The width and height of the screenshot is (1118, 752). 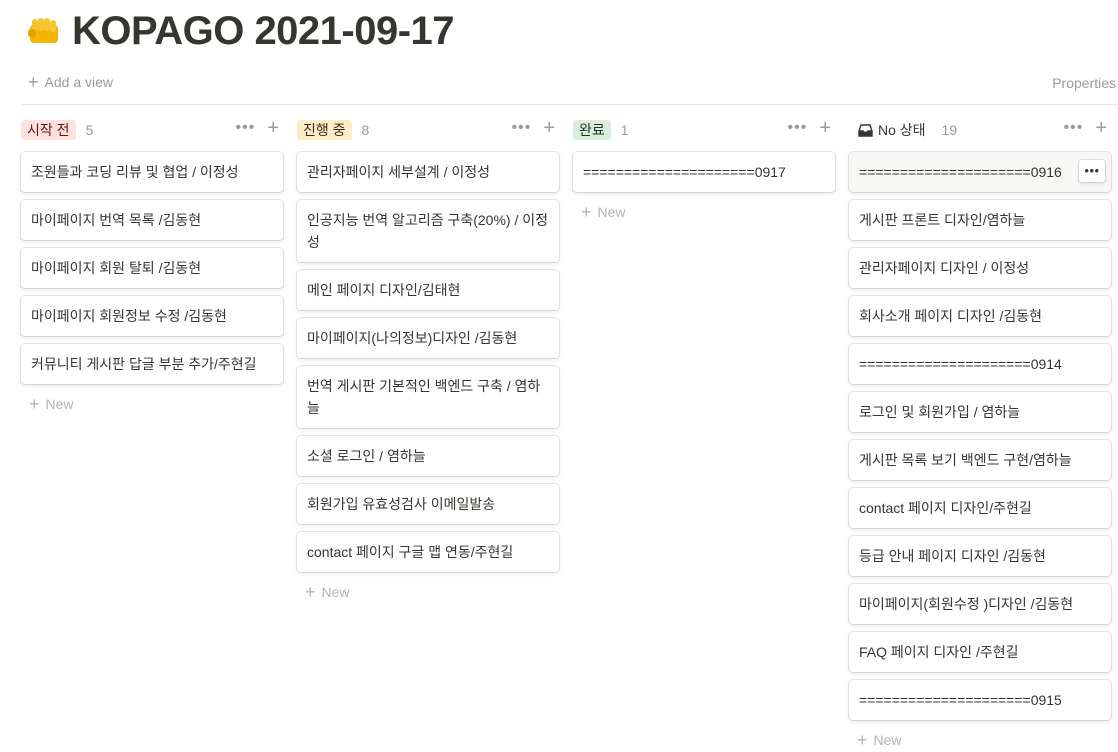 What do you see at coordinates (940, 412) in the screenshot?
I see `card-title: 로그인 및 회원가입 / 염하늘` at bounding box center [940, 412].